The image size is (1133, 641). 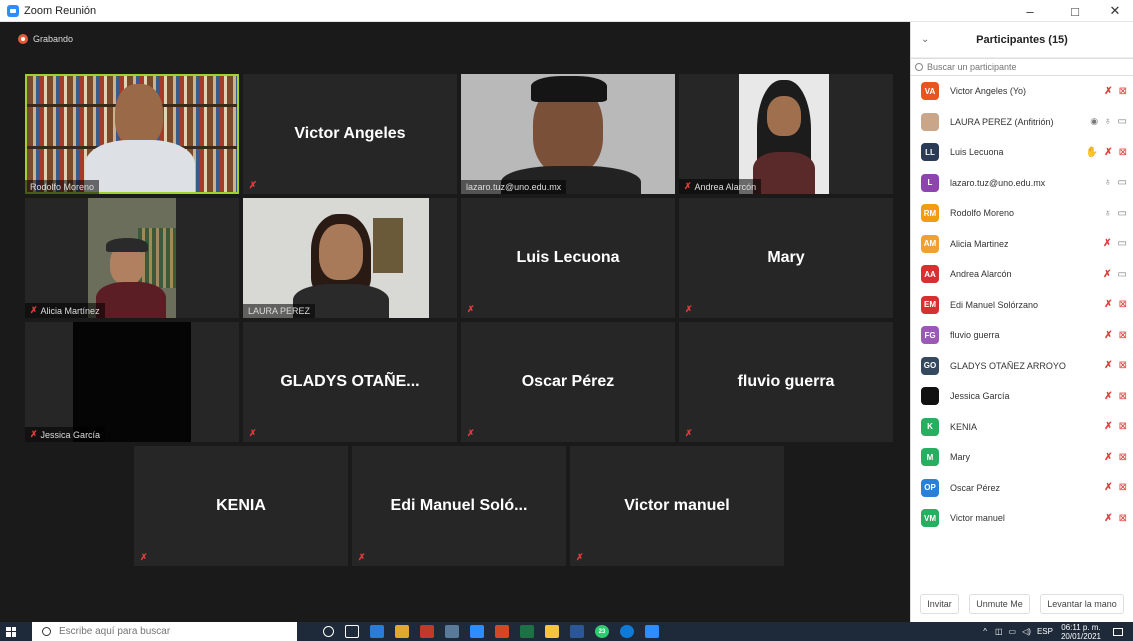 I want to click on video-tile-oscar-perez: Oscar Pérez ✗, so click(x=568, y=382).